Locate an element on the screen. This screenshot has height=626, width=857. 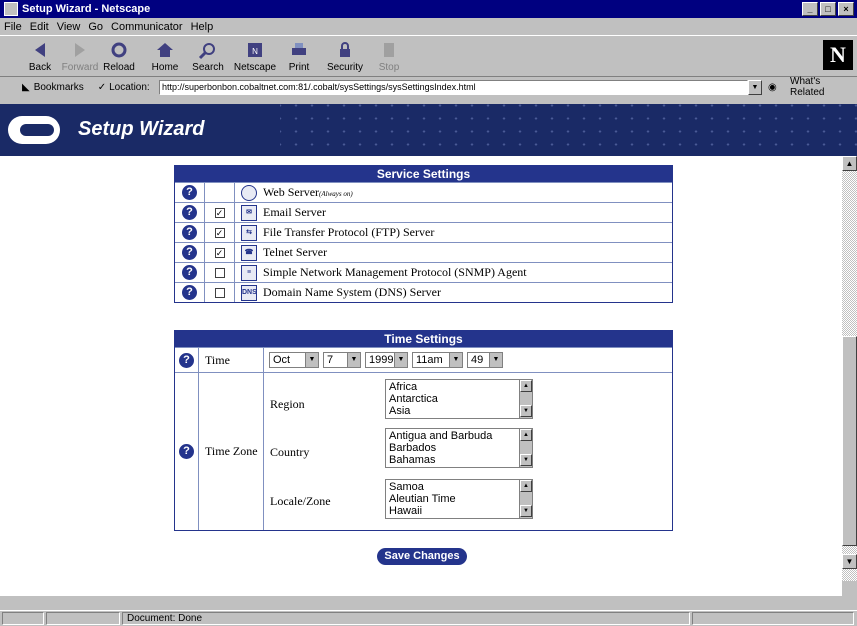
dns-server-checkbox is located at coordinates (219, 292).